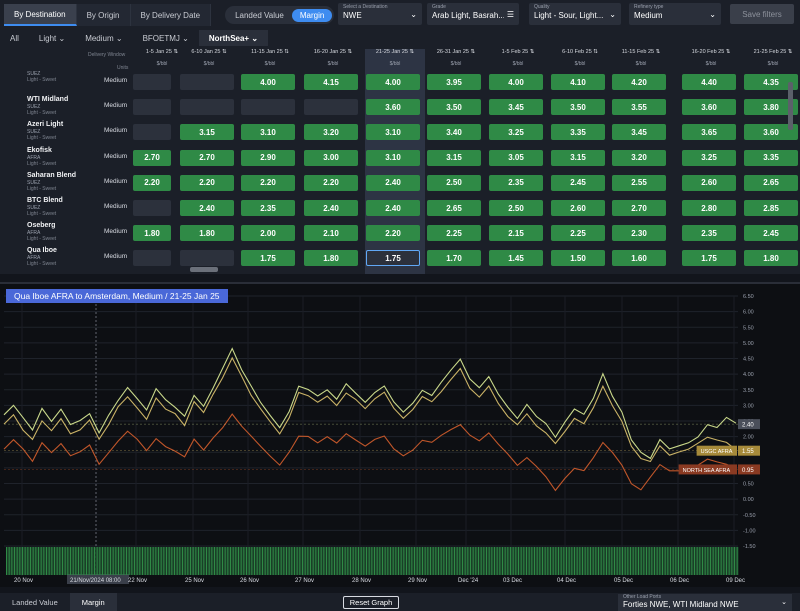  Describe the element at coordinates (639, 82) in the screenshot. I see `margin-cell: 4.20` at that location.